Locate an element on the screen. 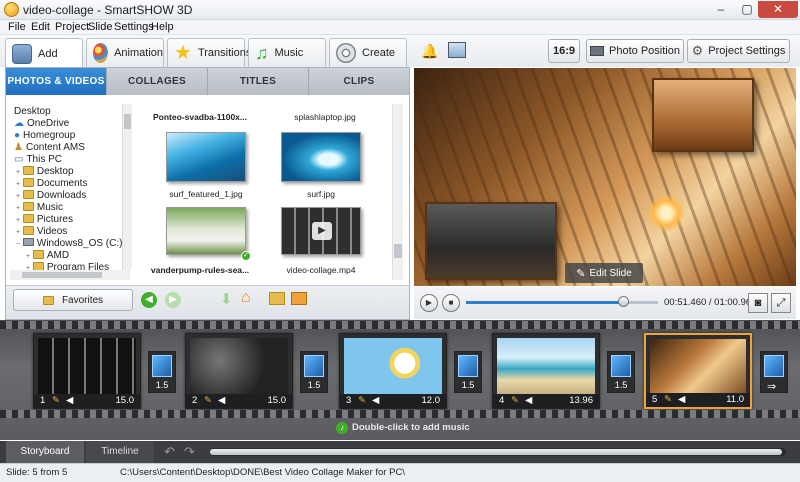 This screenshot has width=800, height=482. gear-icon: ⚙ is located at coordinates (697, 50).